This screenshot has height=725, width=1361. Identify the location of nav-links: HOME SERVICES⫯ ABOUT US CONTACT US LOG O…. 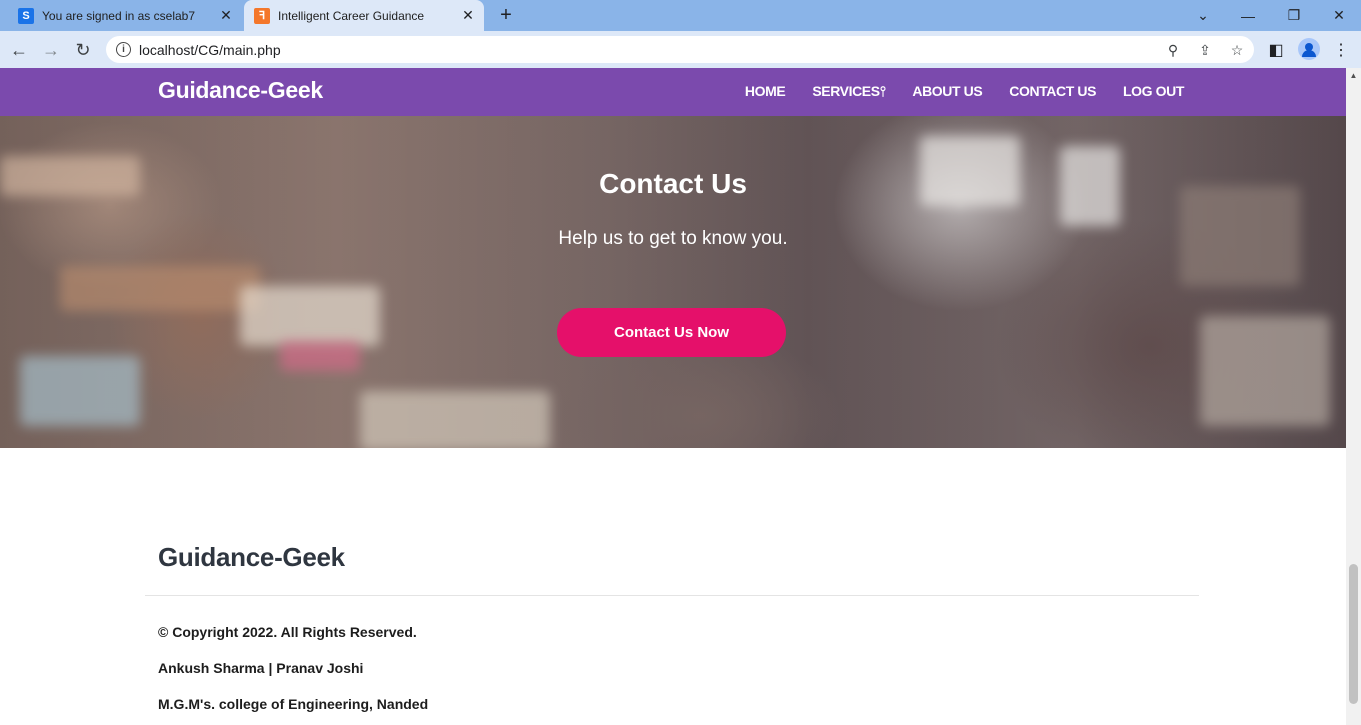
(964, 91).